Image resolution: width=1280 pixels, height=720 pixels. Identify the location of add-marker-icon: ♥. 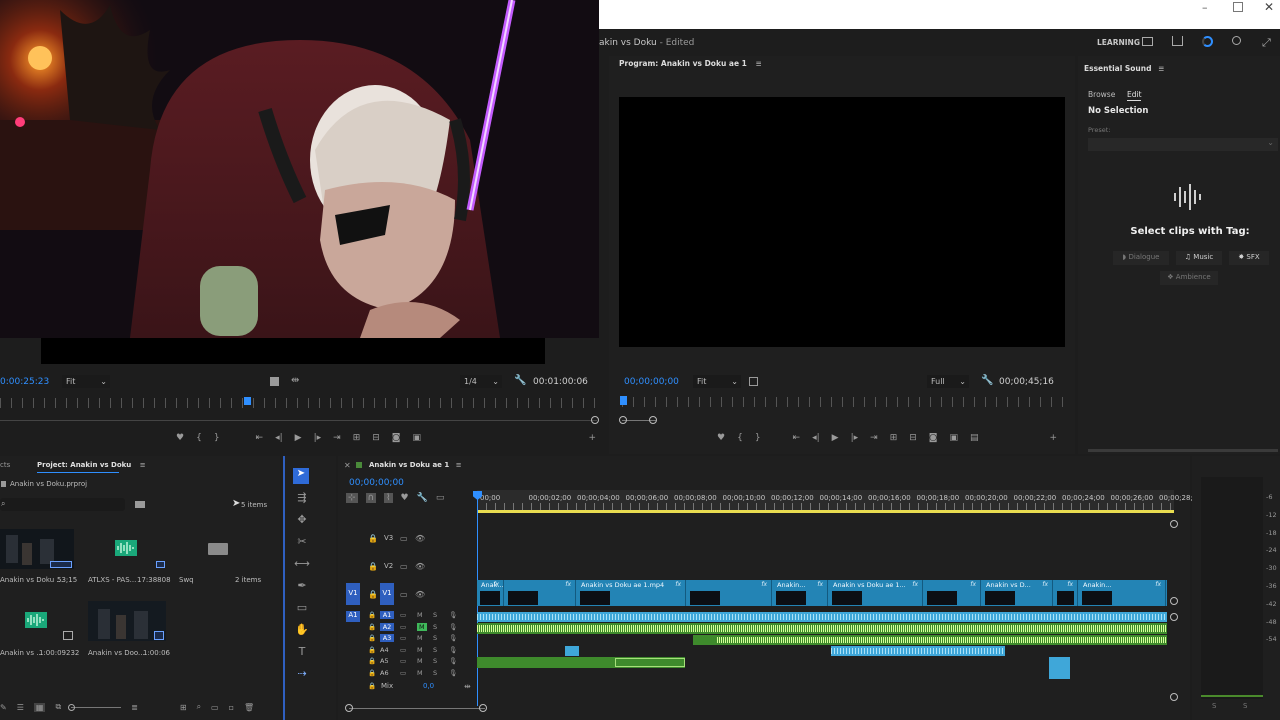
(405, 498).